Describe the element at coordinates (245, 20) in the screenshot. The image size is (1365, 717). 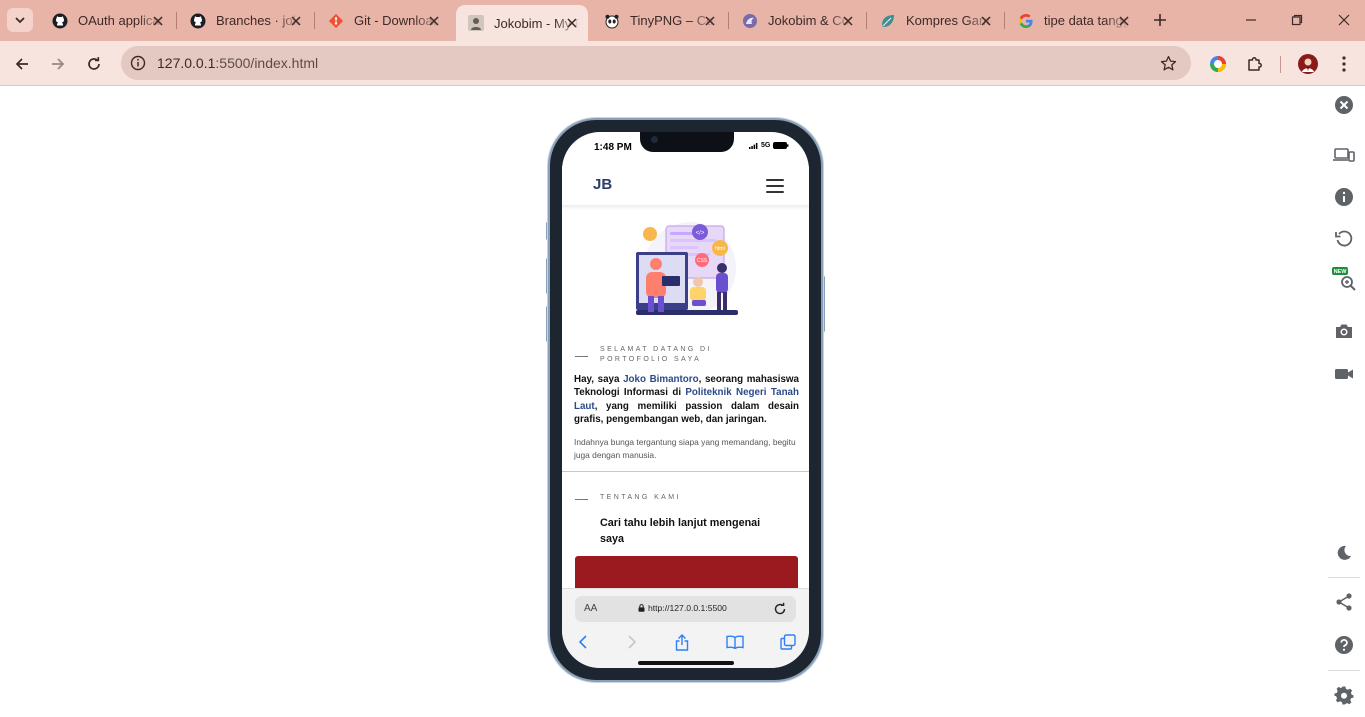
I see `tab-1: Branches · jokobim` at that location.